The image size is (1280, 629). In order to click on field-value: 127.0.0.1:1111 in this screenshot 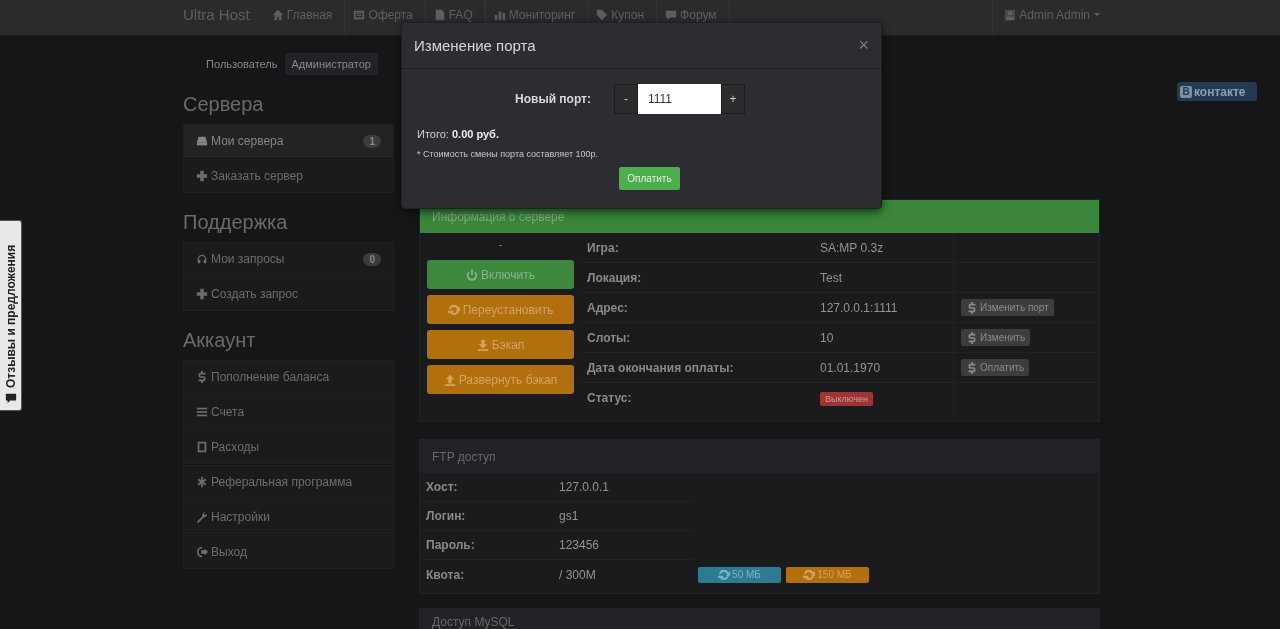, I will do `click(859, 307)`.